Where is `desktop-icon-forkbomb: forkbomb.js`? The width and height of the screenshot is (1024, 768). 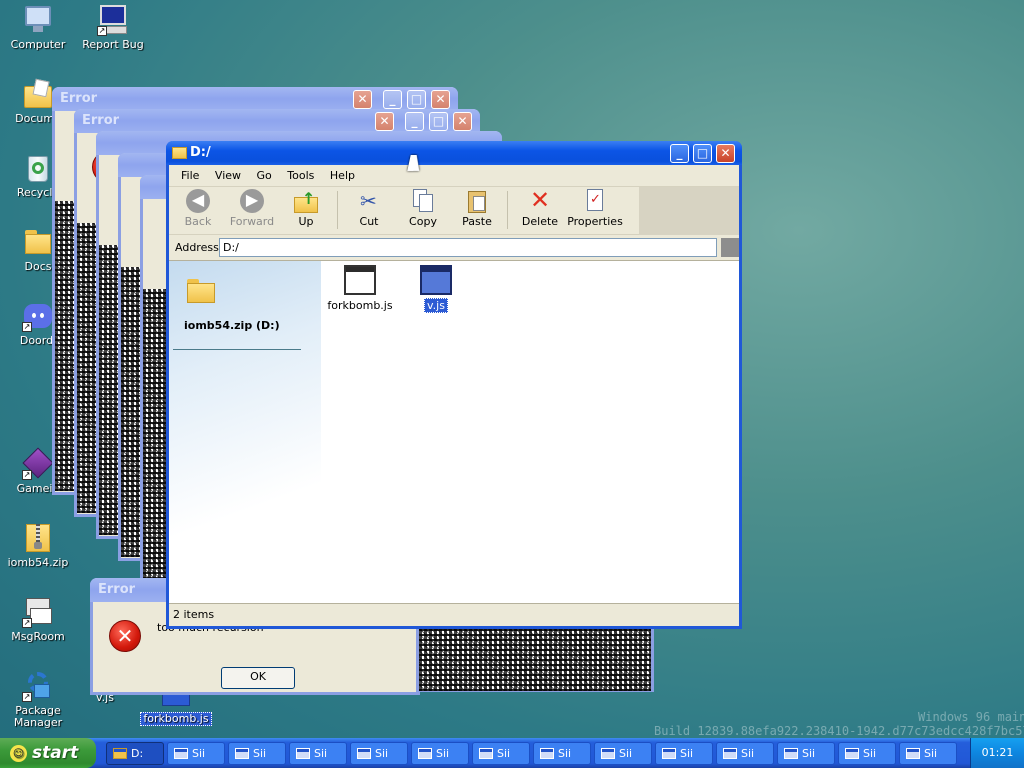 desktop-icon-forkbomb: forkbomb.js is located at coordinates (176, 720).